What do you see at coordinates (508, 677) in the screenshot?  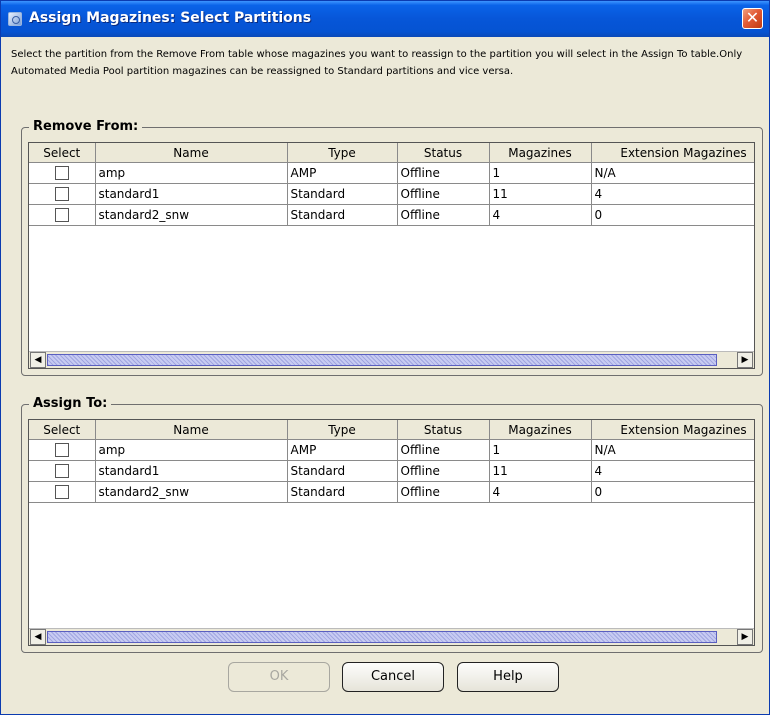 I see `help-button: Help` at bounding box center [508, 677].